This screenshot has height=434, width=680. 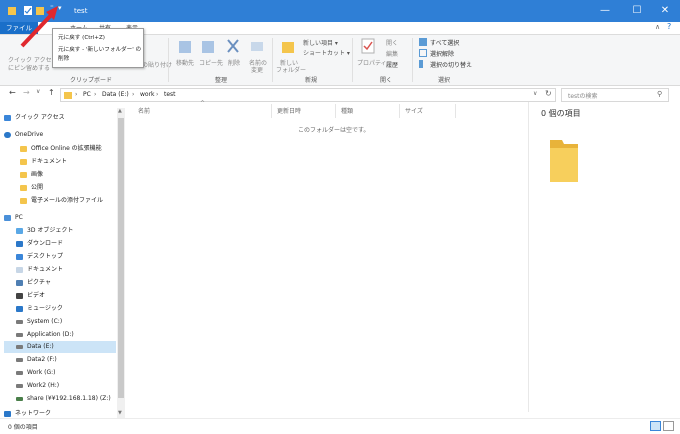 What do you see at coordinates (50, 334) in the screenshot?
I see `nav-label: Application (D:)` at bounding box center [50, 334].